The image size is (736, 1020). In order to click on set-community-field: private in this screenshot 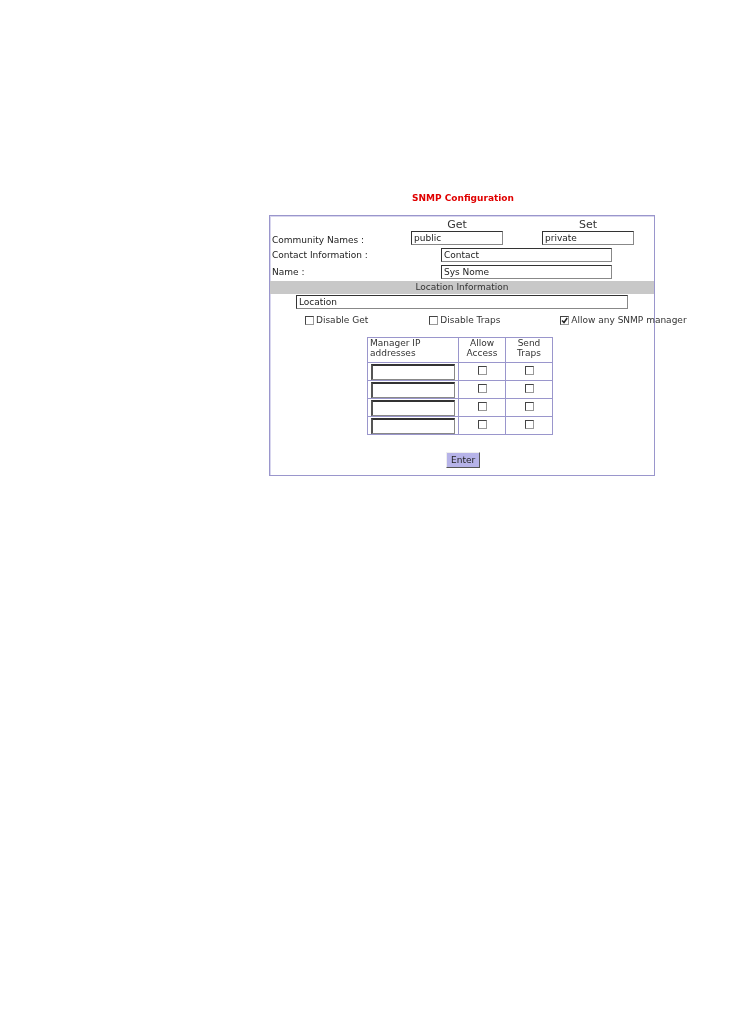, I will do `click(588, 238)`.